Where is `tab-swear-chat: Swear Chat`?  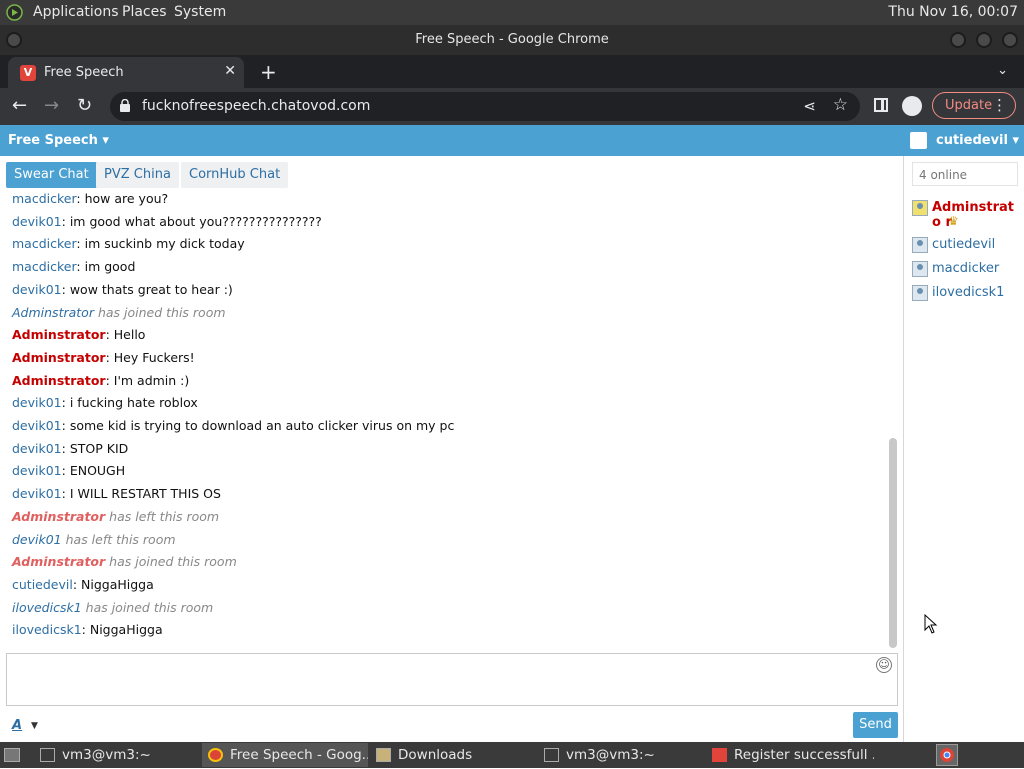 tab-swear-chat: Swear Chat is located at coordinates (51, 175).